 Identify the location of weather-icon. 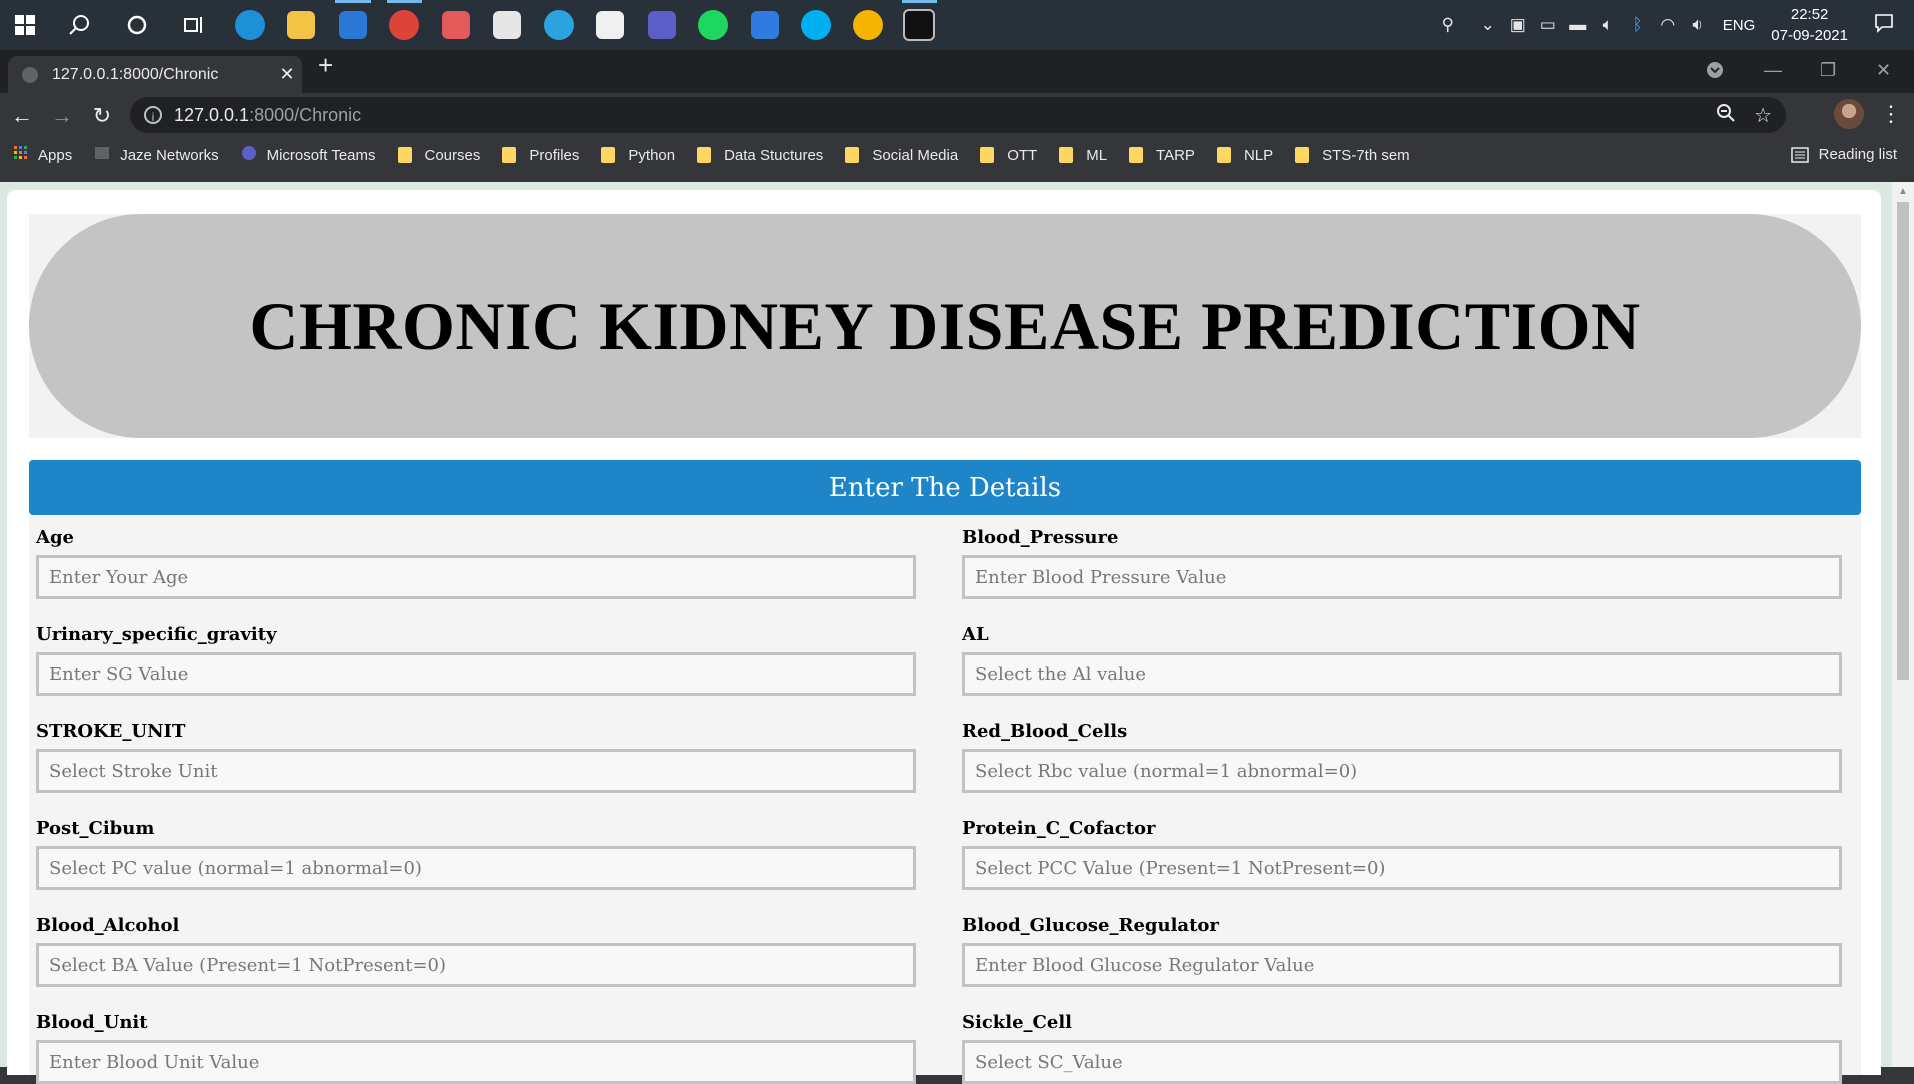
(867, 25).